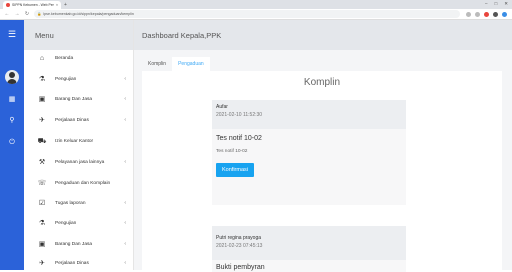 The width and height of the screenshot is (512, 272). Describe the element at coordinates (506, 4) in the screenshot. I see `close-window-button: ✕` at that location.